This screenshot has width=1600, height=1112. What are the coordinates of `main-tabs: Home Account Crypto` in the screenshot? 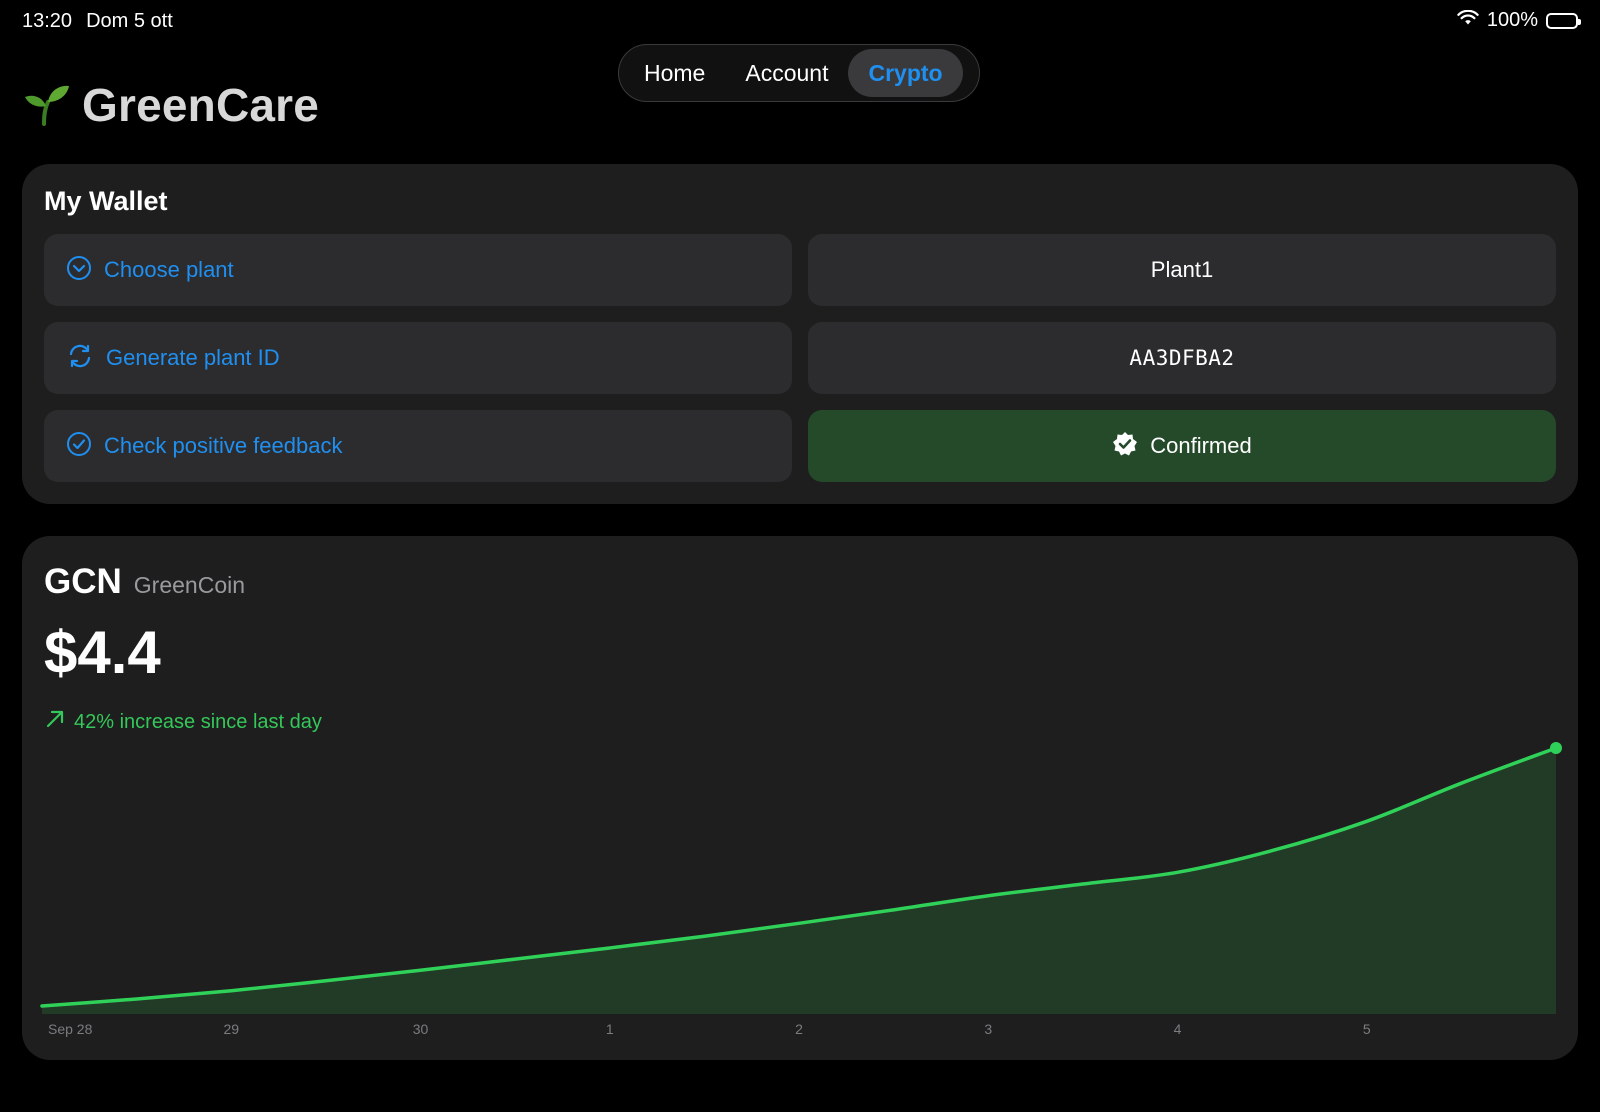 It's located at (799, 73).